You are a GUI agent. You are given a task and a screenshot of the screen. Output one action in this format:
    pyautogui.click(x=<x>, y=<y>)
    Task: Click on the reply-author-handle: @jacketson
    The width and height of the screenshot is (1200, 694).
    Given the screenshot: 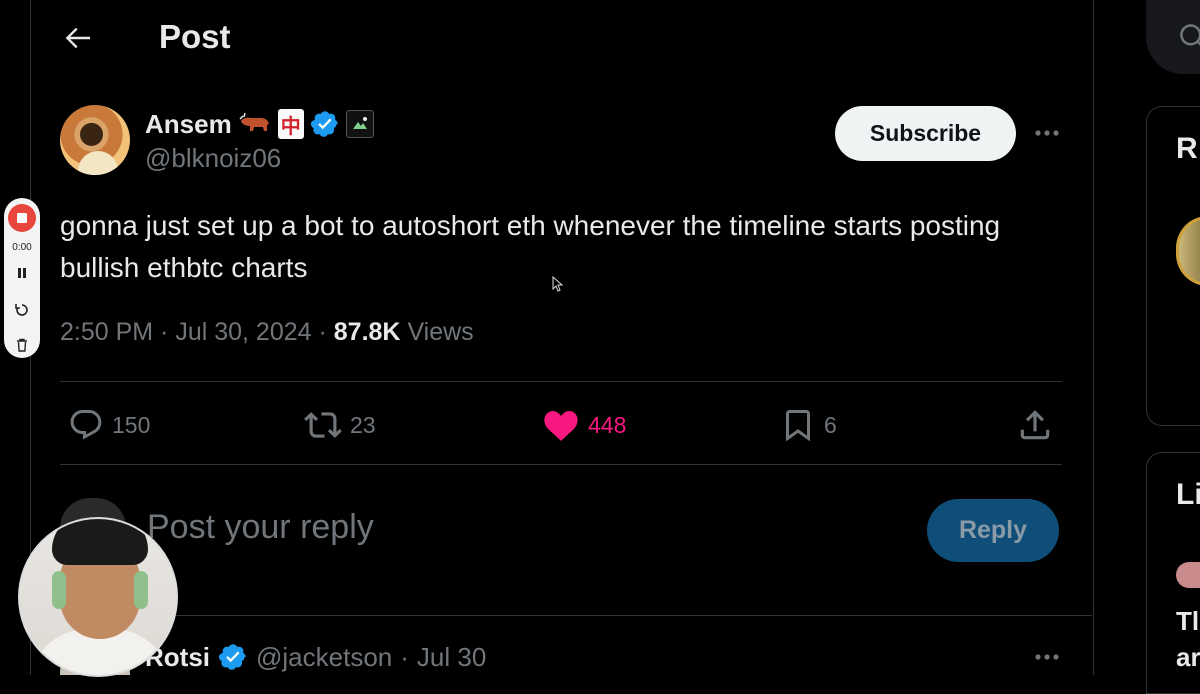 What is the action you would take?
    pyautogui.click(x=324, y=657)
    